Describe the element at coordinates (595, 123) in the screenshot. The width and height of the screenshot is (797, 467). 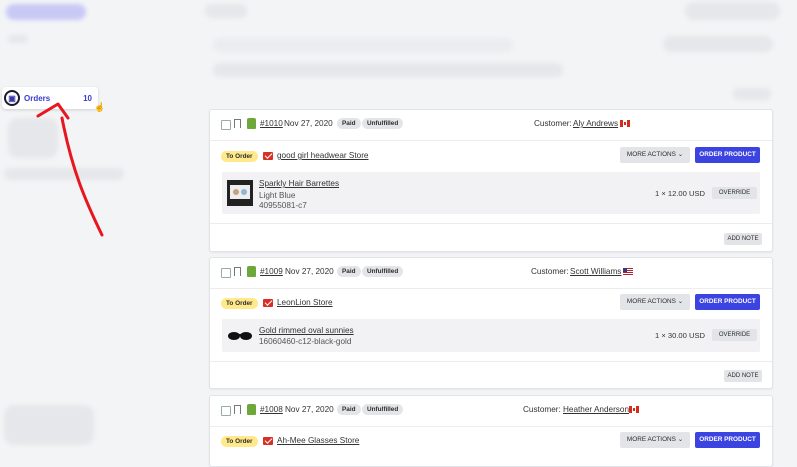
I see `customer-name-link: Aly Andrews` at that location.